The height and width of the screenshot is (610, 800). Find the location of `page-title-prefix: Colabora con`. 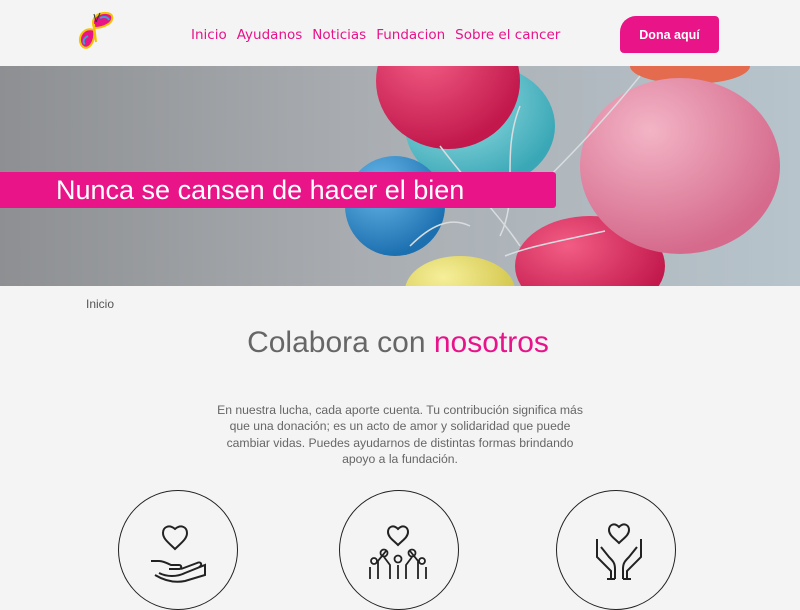

page-title-prefix: Colabora con is located at coordinates (336, 342).